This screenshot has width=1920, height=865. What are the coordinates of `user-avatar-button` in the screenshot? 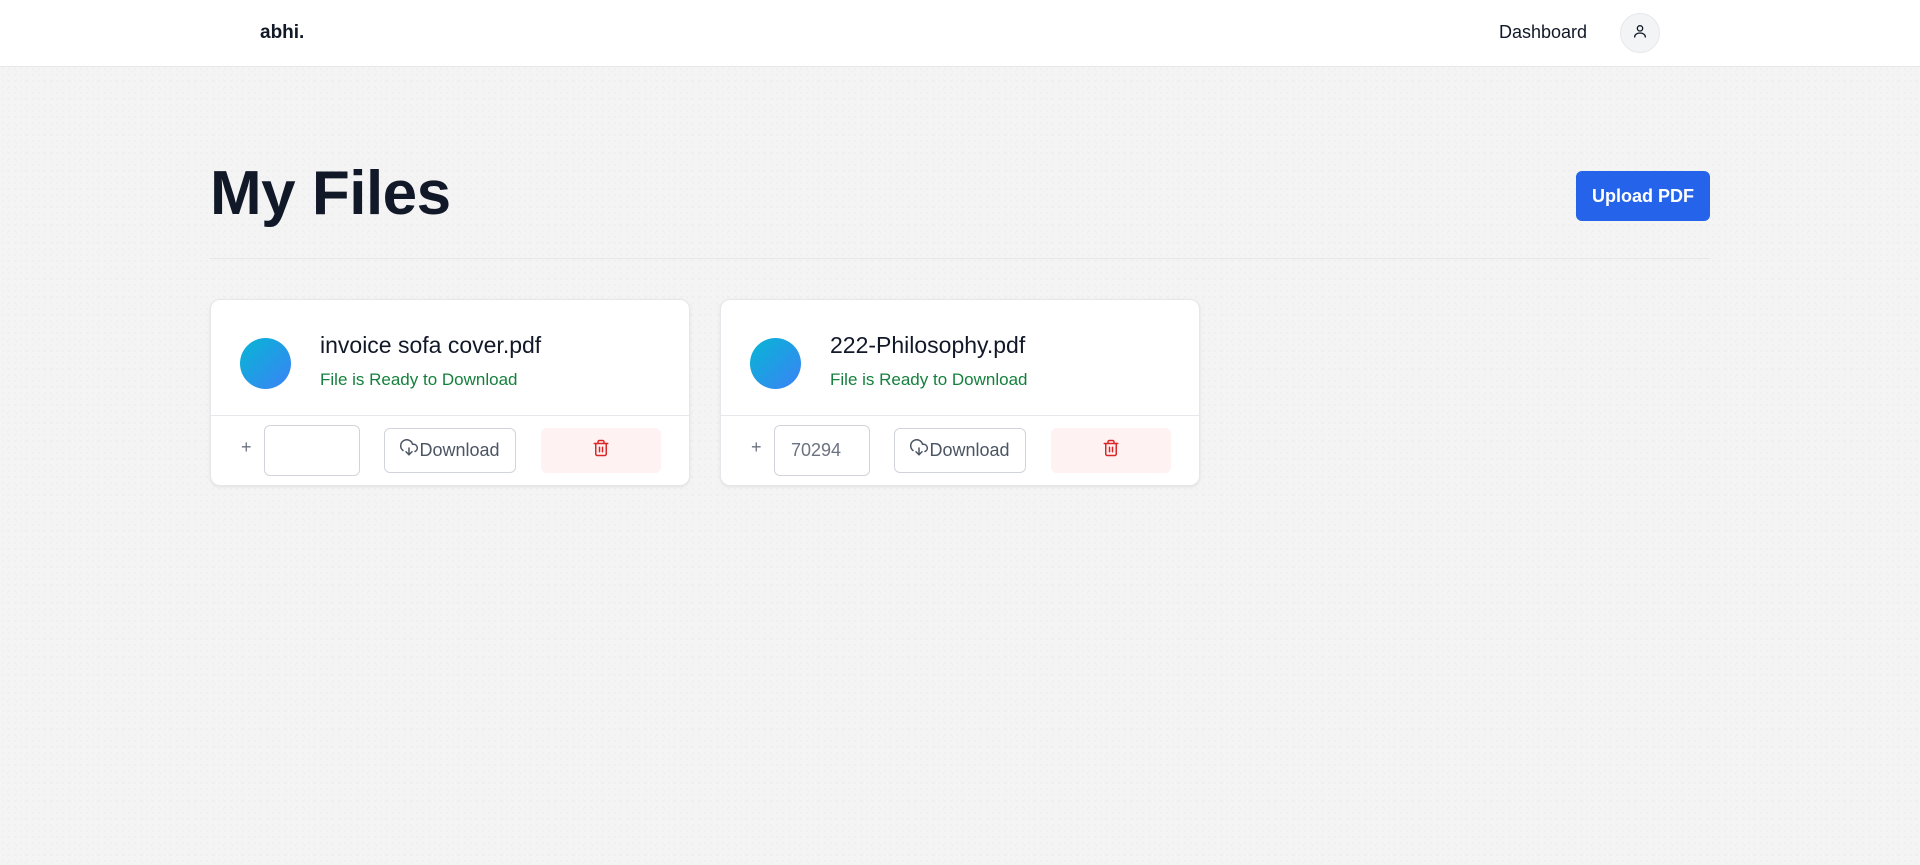 It's located at (1640, 33).